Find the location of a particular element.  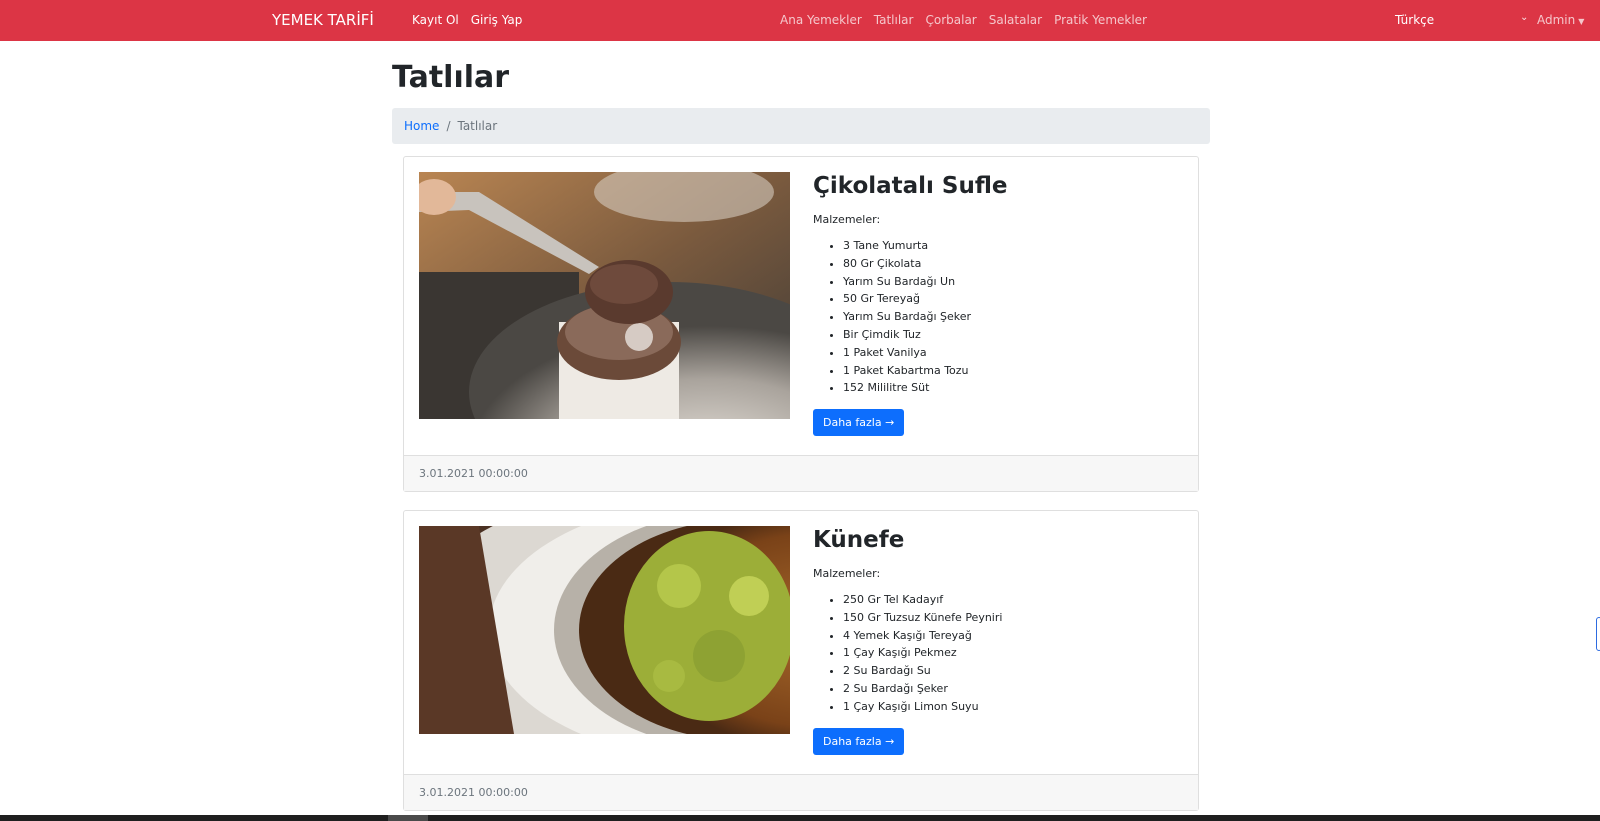

admin-label: Admin is located at coordinates (1556, 20).